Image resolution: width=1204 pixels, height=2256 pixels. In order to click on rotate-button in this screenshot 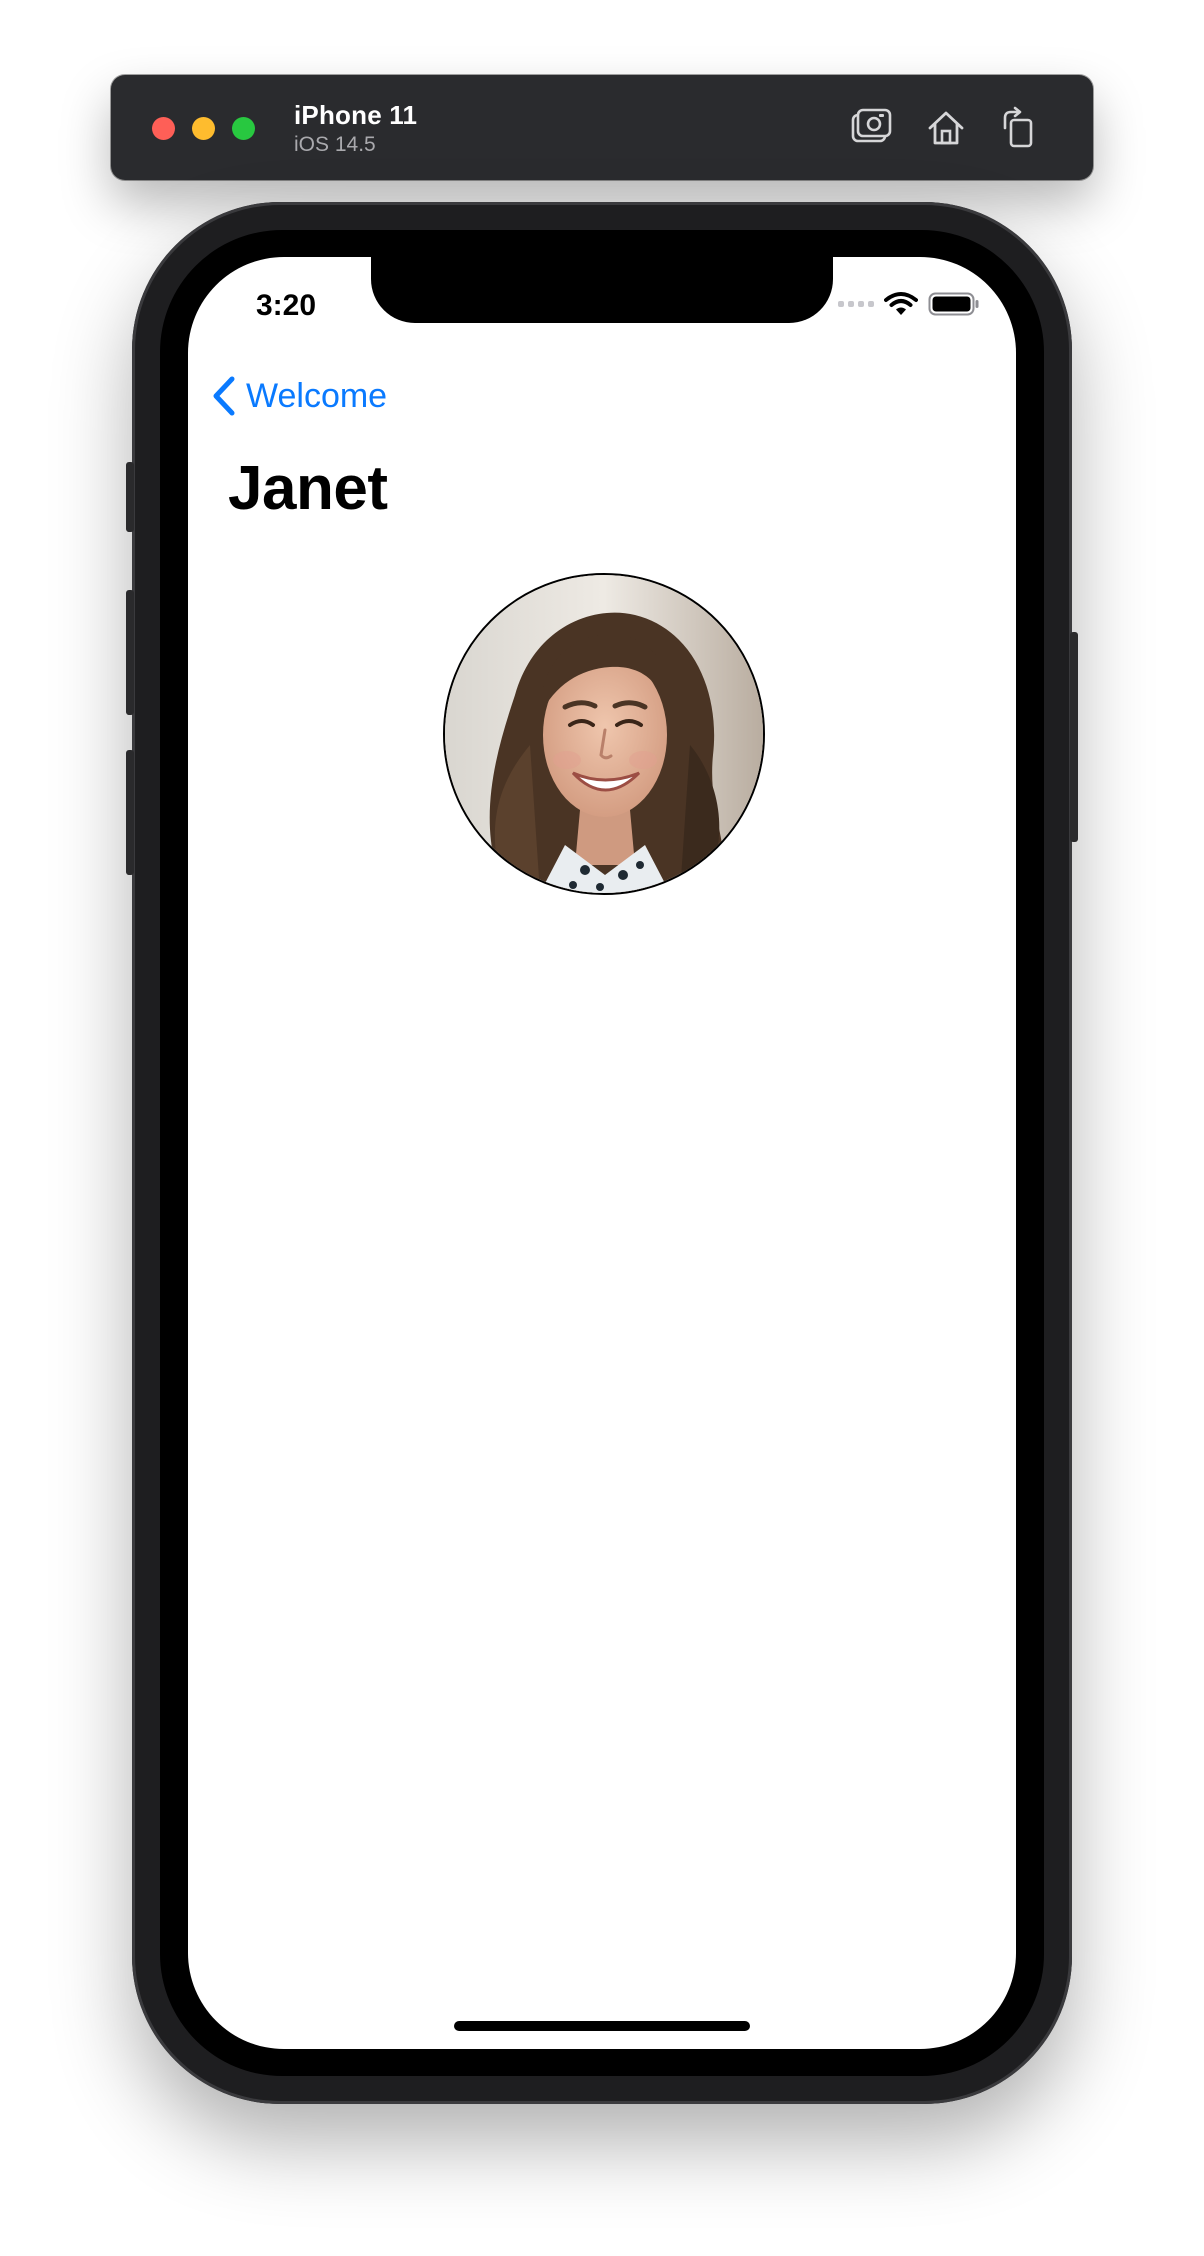, I will do `click(1019, 128)`.